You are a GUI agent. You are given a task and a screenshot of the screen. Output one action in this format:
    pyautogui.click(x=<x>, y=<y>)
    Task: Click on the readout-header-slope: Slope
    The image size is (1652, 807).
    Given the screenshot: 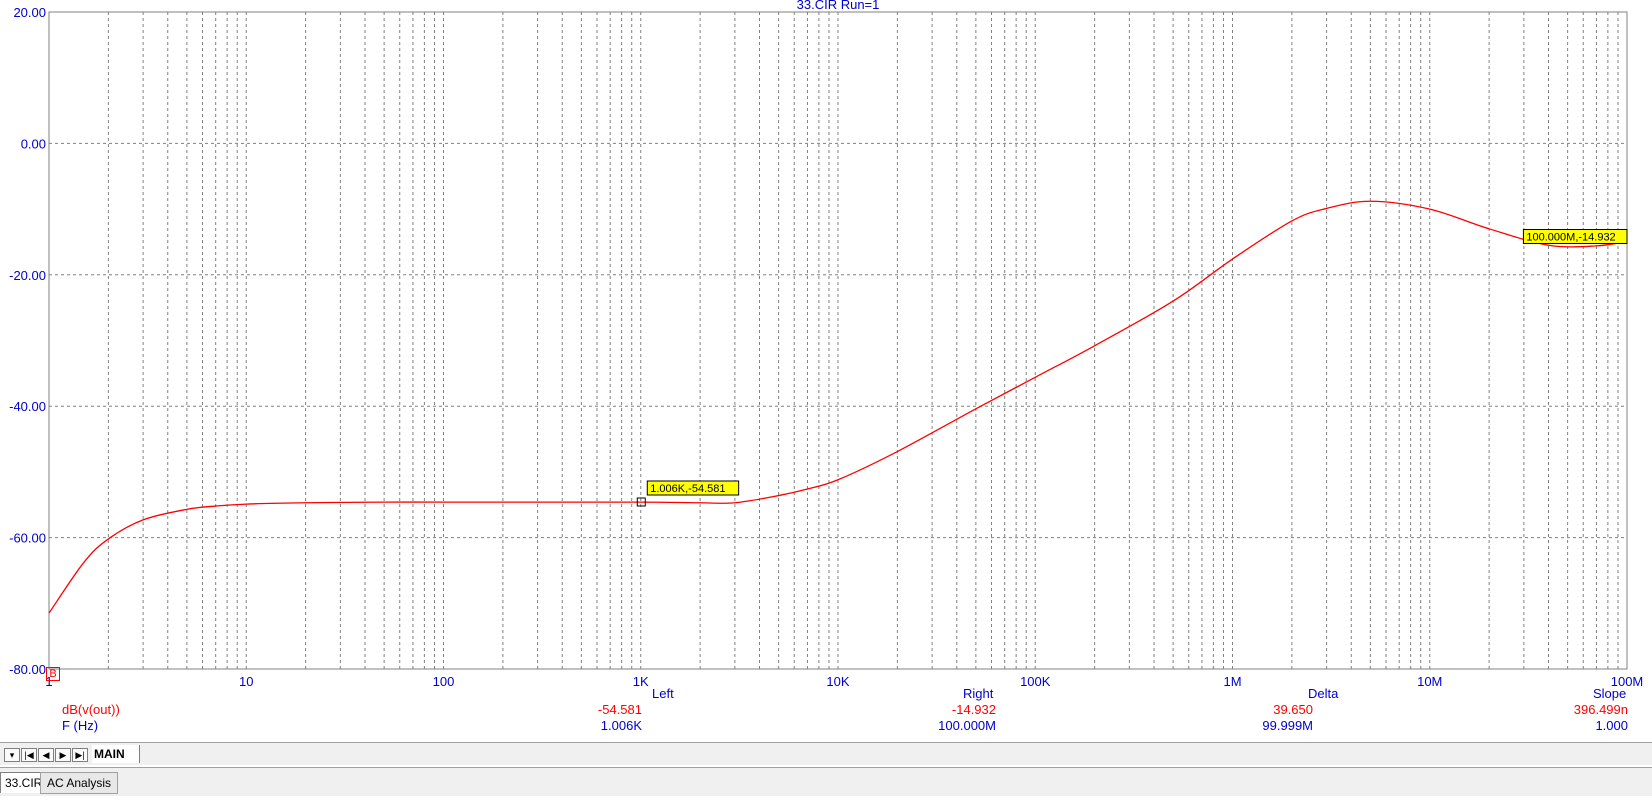 What is the action you would take?
    pyautogui.click(x=1610, y=693)
    